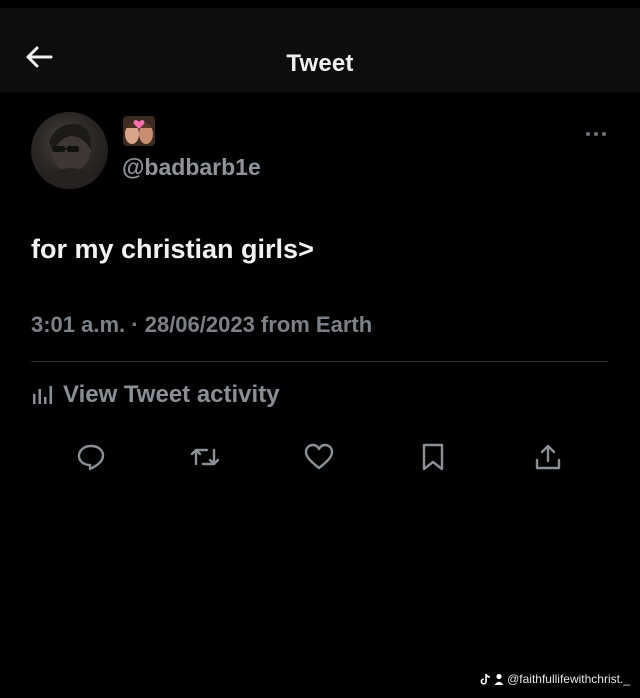  I want to click on view-activity-link: View Tweet activity, so click(155, 395).